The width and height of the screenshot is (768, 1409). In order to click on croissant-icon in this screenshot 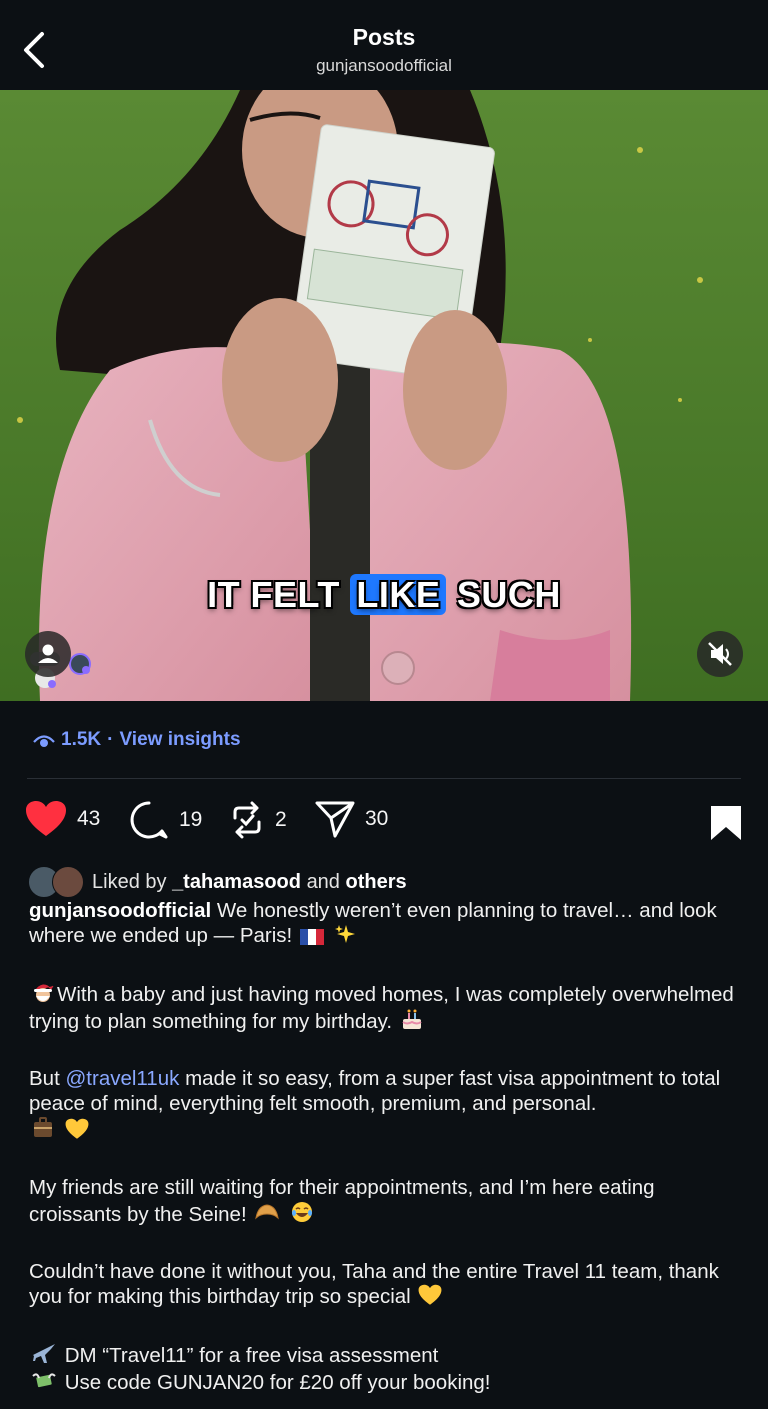, I will do `click(267, 1212)`.